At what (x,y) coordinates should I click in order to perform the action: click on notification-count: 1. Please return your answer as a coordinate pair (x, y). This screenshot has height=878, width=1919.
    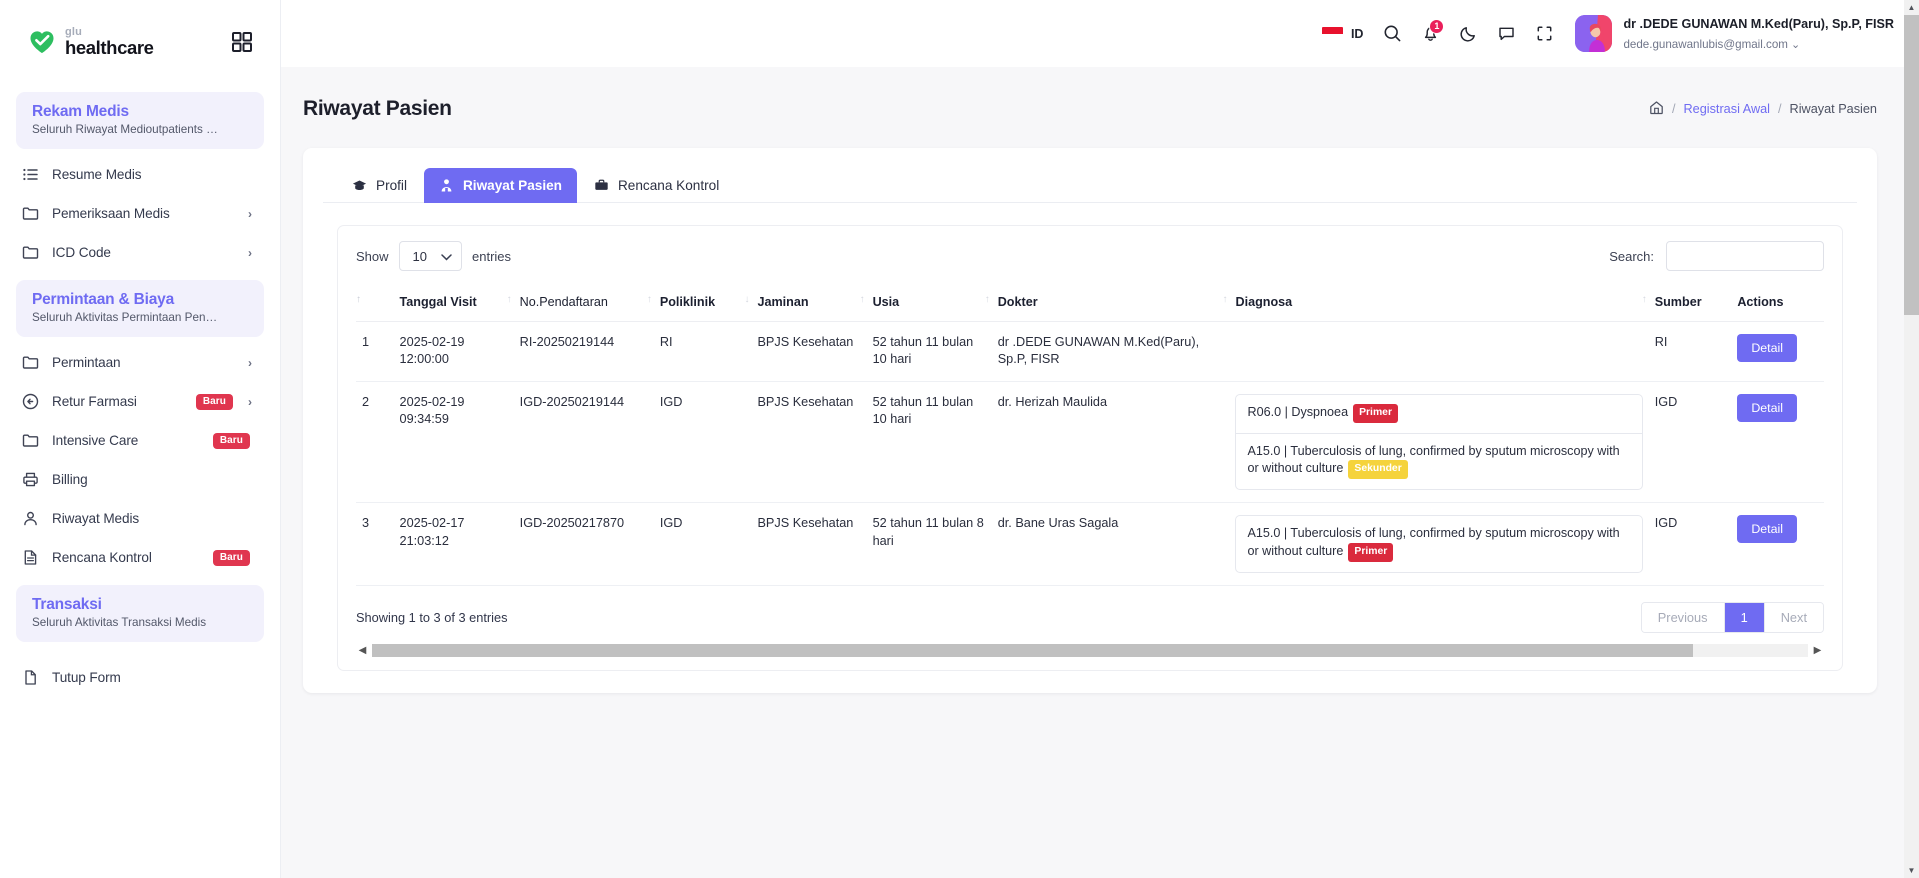
    Looking at the image, I should click on (1437, 26).